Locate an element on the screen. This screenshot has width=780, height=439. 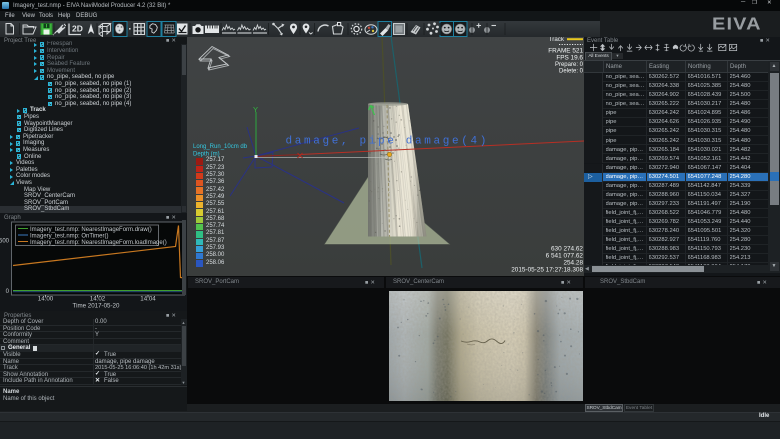
svg-text: damage, pipe damage(4) is located at coordinates (388, 142).